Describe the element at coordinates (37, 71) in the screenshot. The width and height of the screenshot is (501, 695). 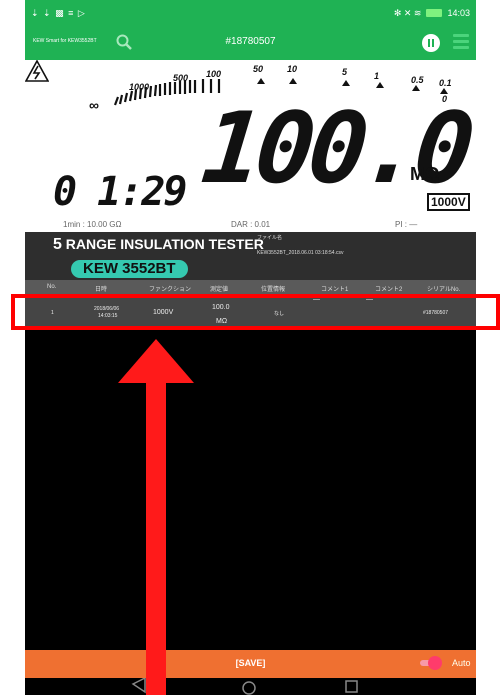
I see `high-voltage-warning-icon` at that location.